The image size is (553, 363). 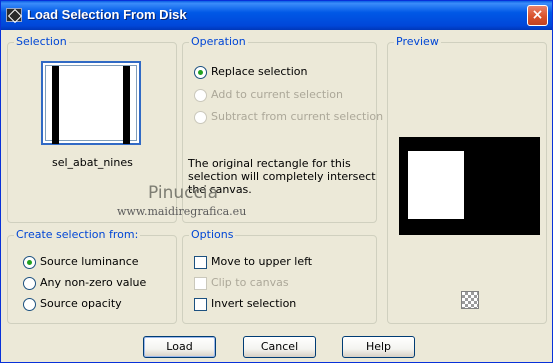 What do you see at coordinates (77, 234) in the screenshot?
I see `create-from-legend: Create selection from:` at bounding box center [77, 234].